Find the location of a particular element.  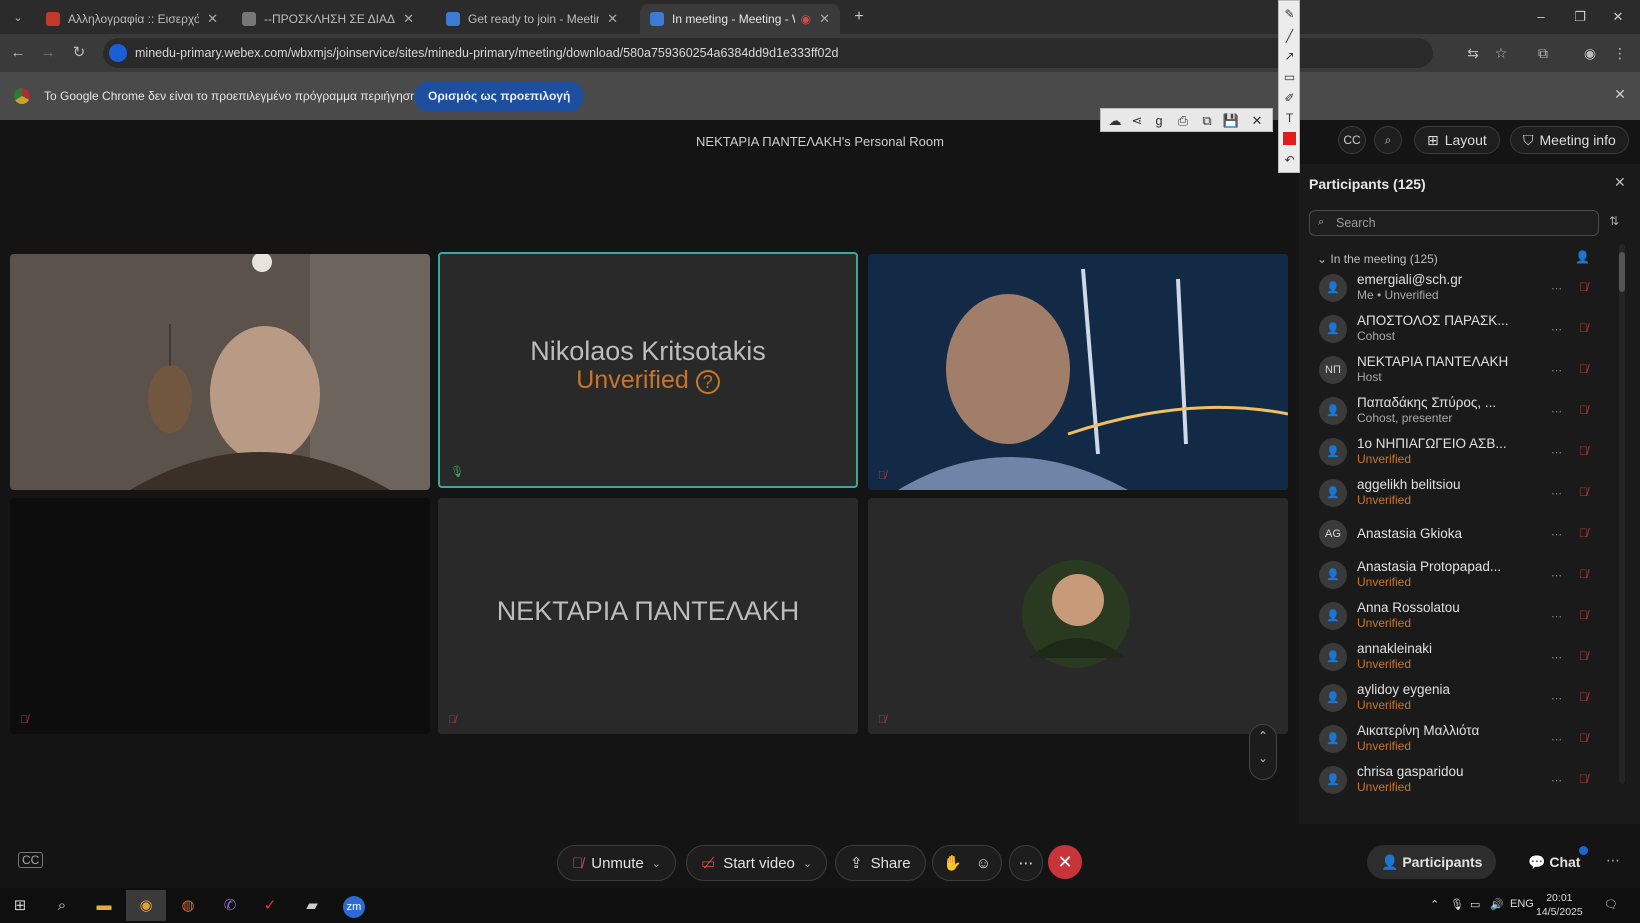

scrollbar-thumb is located at coordinates (1622, 272).